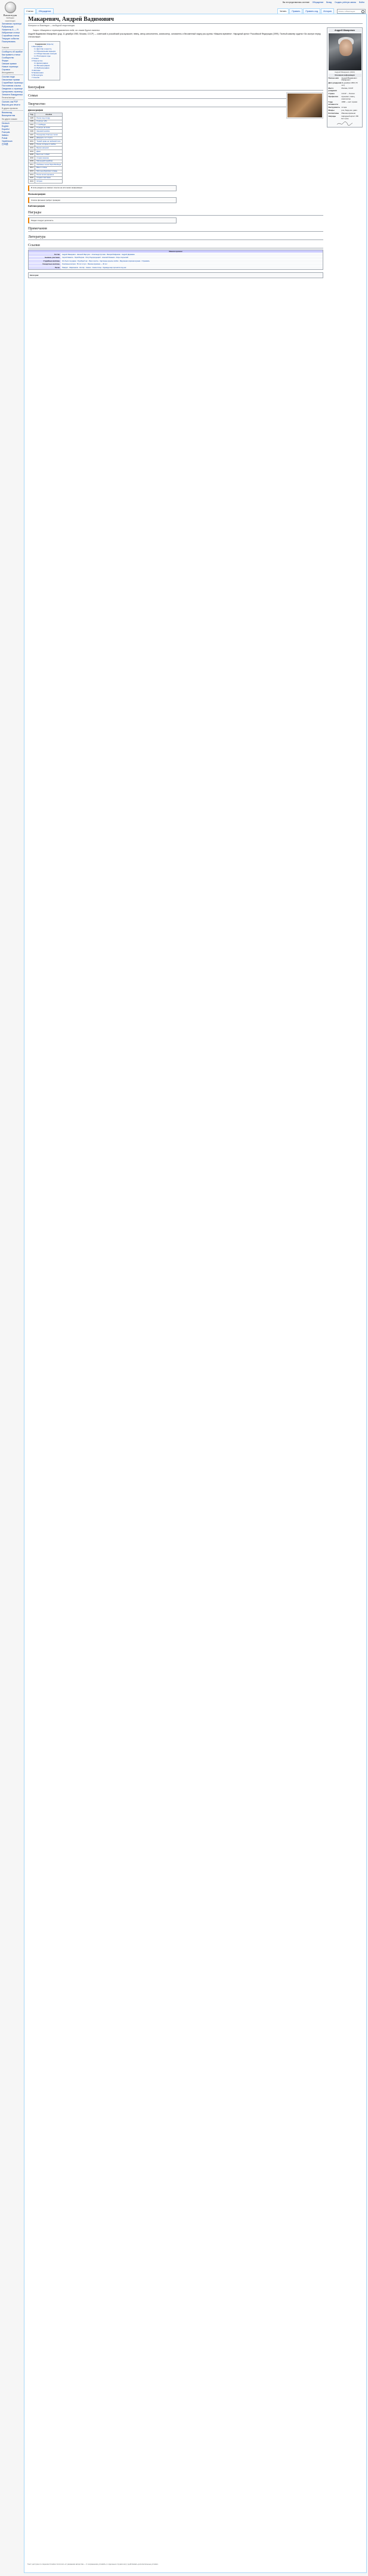 The height and width of the screenshot is (2576, 368). I want to click on infobox-label: Годы активности, so click(333, 102).